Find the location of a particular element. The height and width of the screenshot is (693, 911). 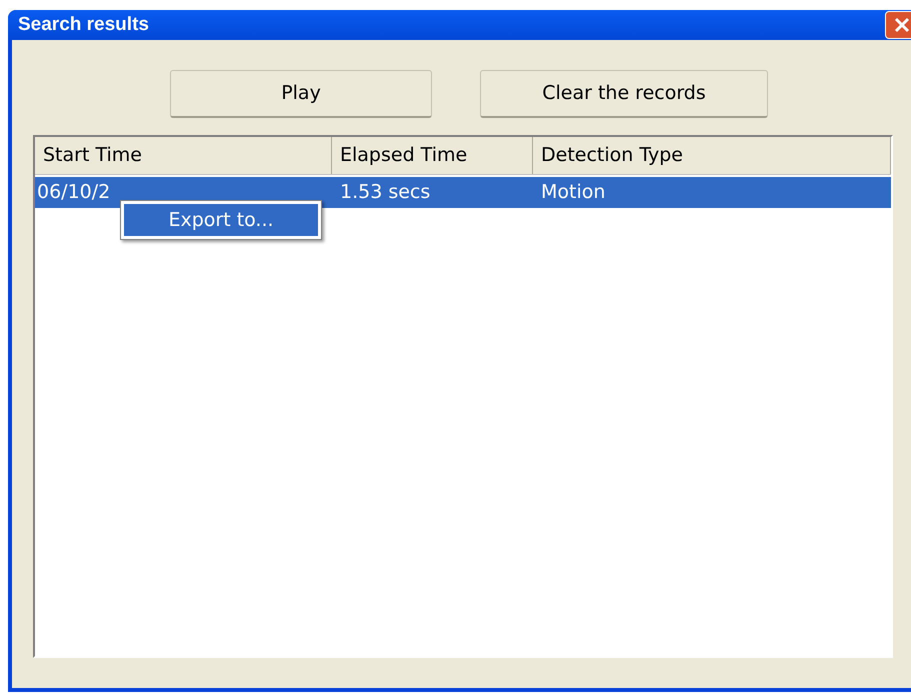

column-header: Elapsed Time is located at coordinates (432, 155).